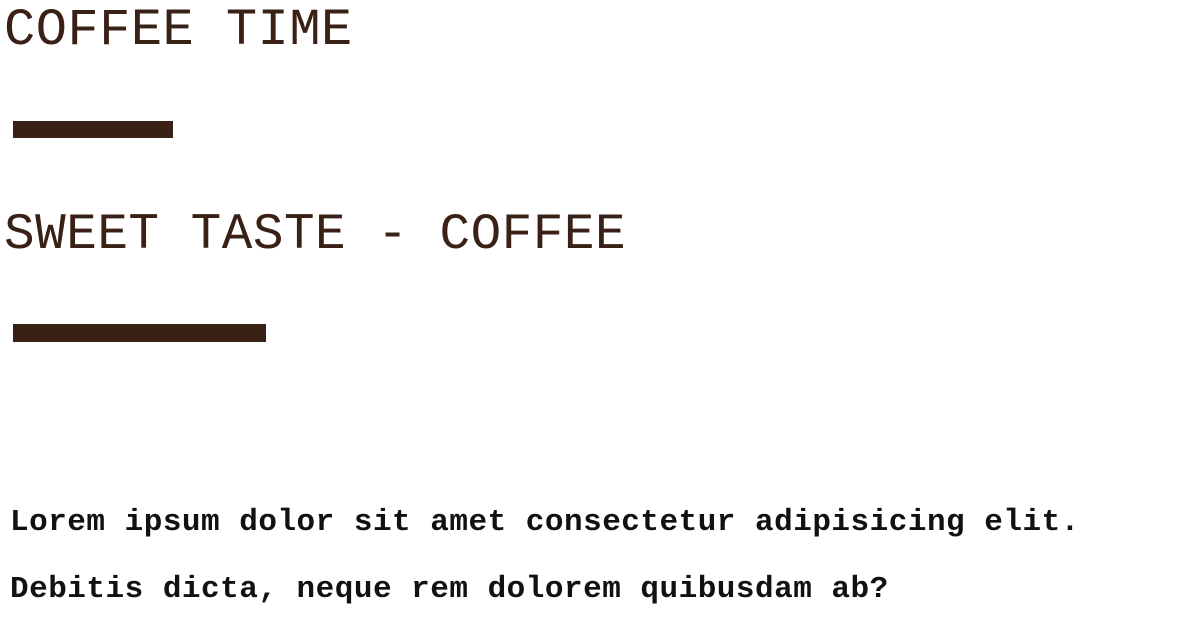 This screenshot has width=1181, height=623. Describe the element at coordinates (93, 129) in the screenshot. I see `title-divider-bar` at that location.